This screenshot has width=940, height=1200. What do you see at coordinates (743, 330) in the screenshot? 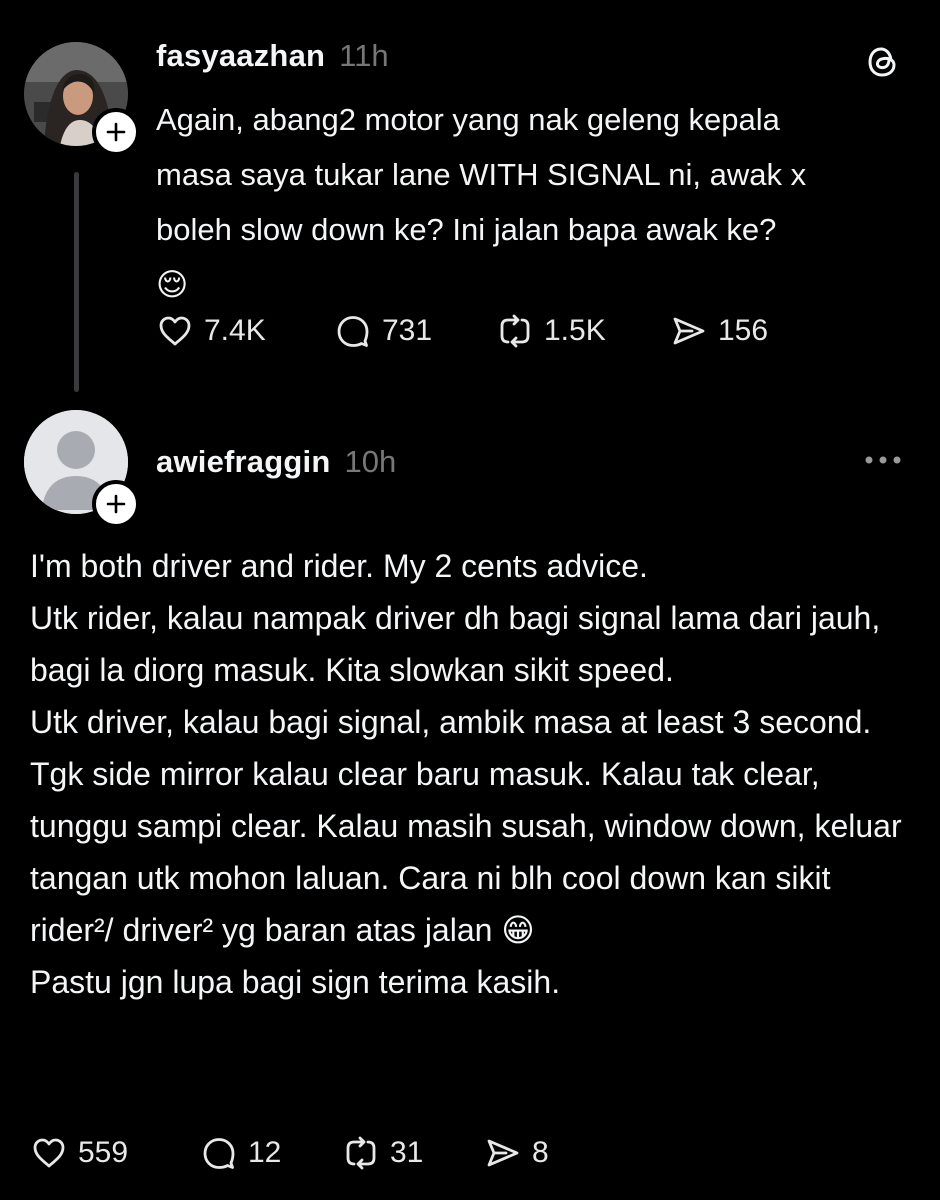
I see `share-count: 156` at bounding box center [743, 330].